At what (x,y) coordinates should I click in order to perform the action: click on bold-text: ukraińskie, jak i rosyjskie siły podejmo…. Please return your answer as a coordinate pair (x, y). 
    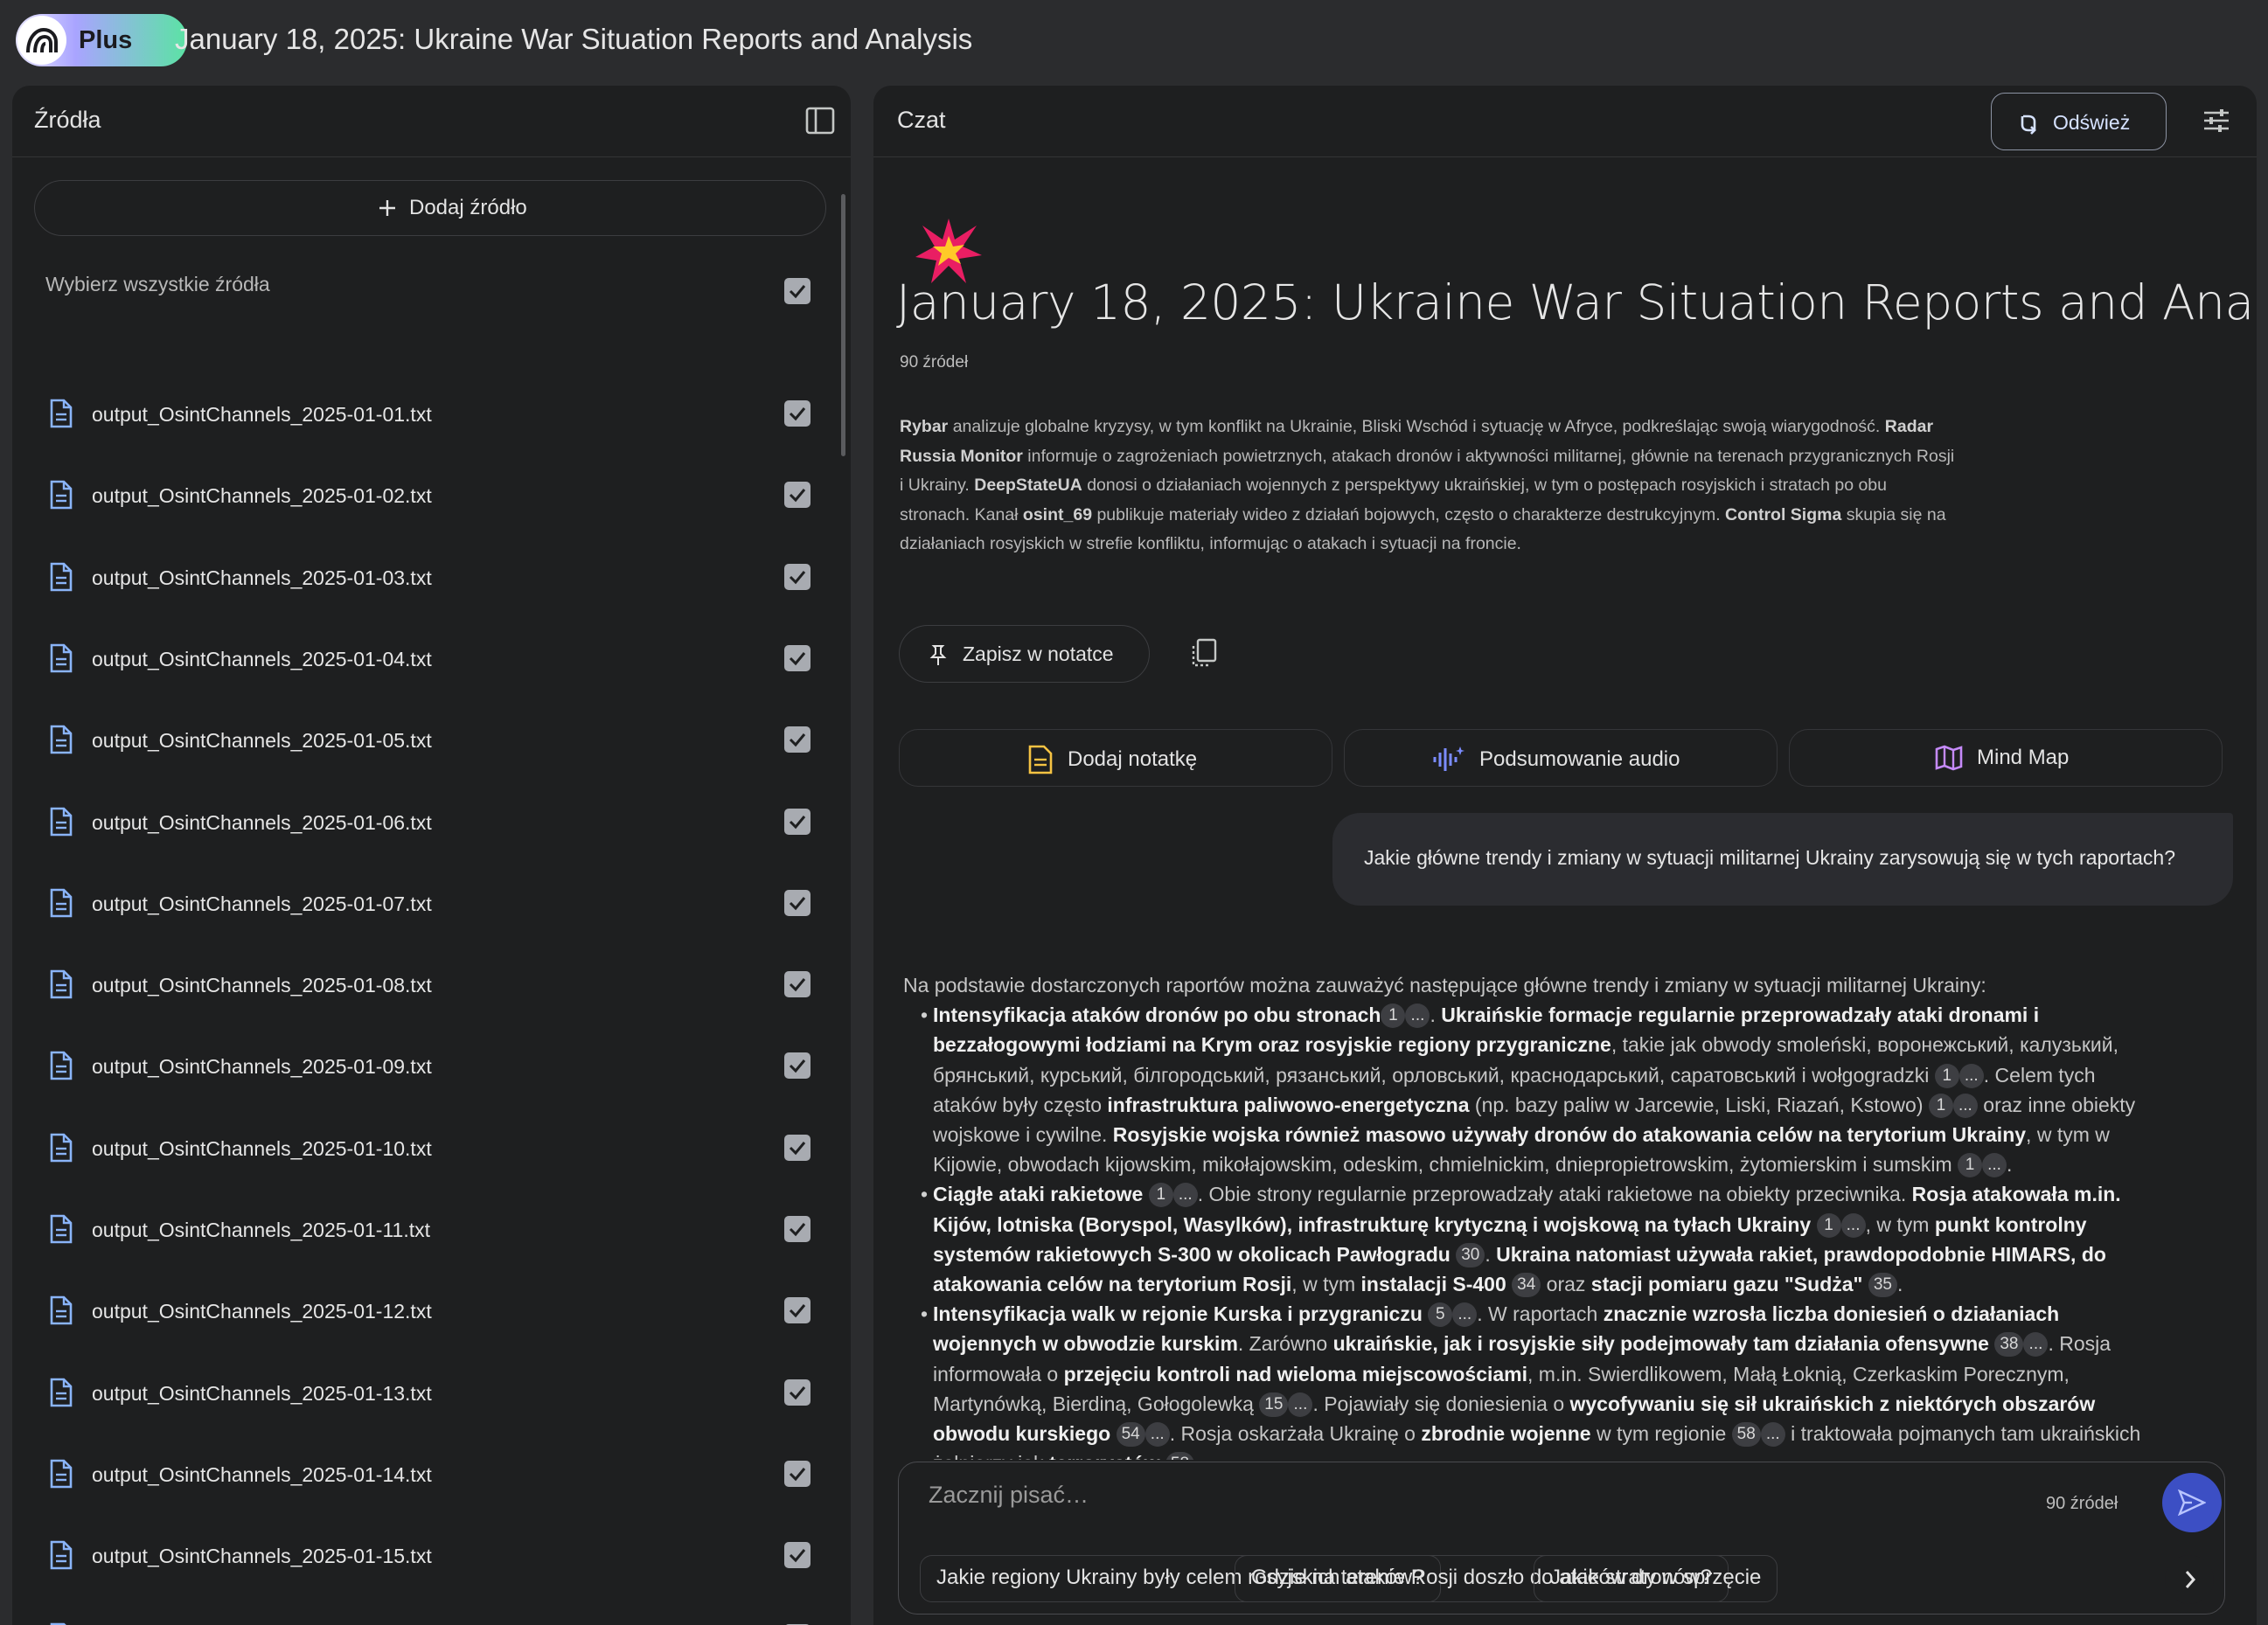
    Looking at the image, I should click on (1660, 1344).